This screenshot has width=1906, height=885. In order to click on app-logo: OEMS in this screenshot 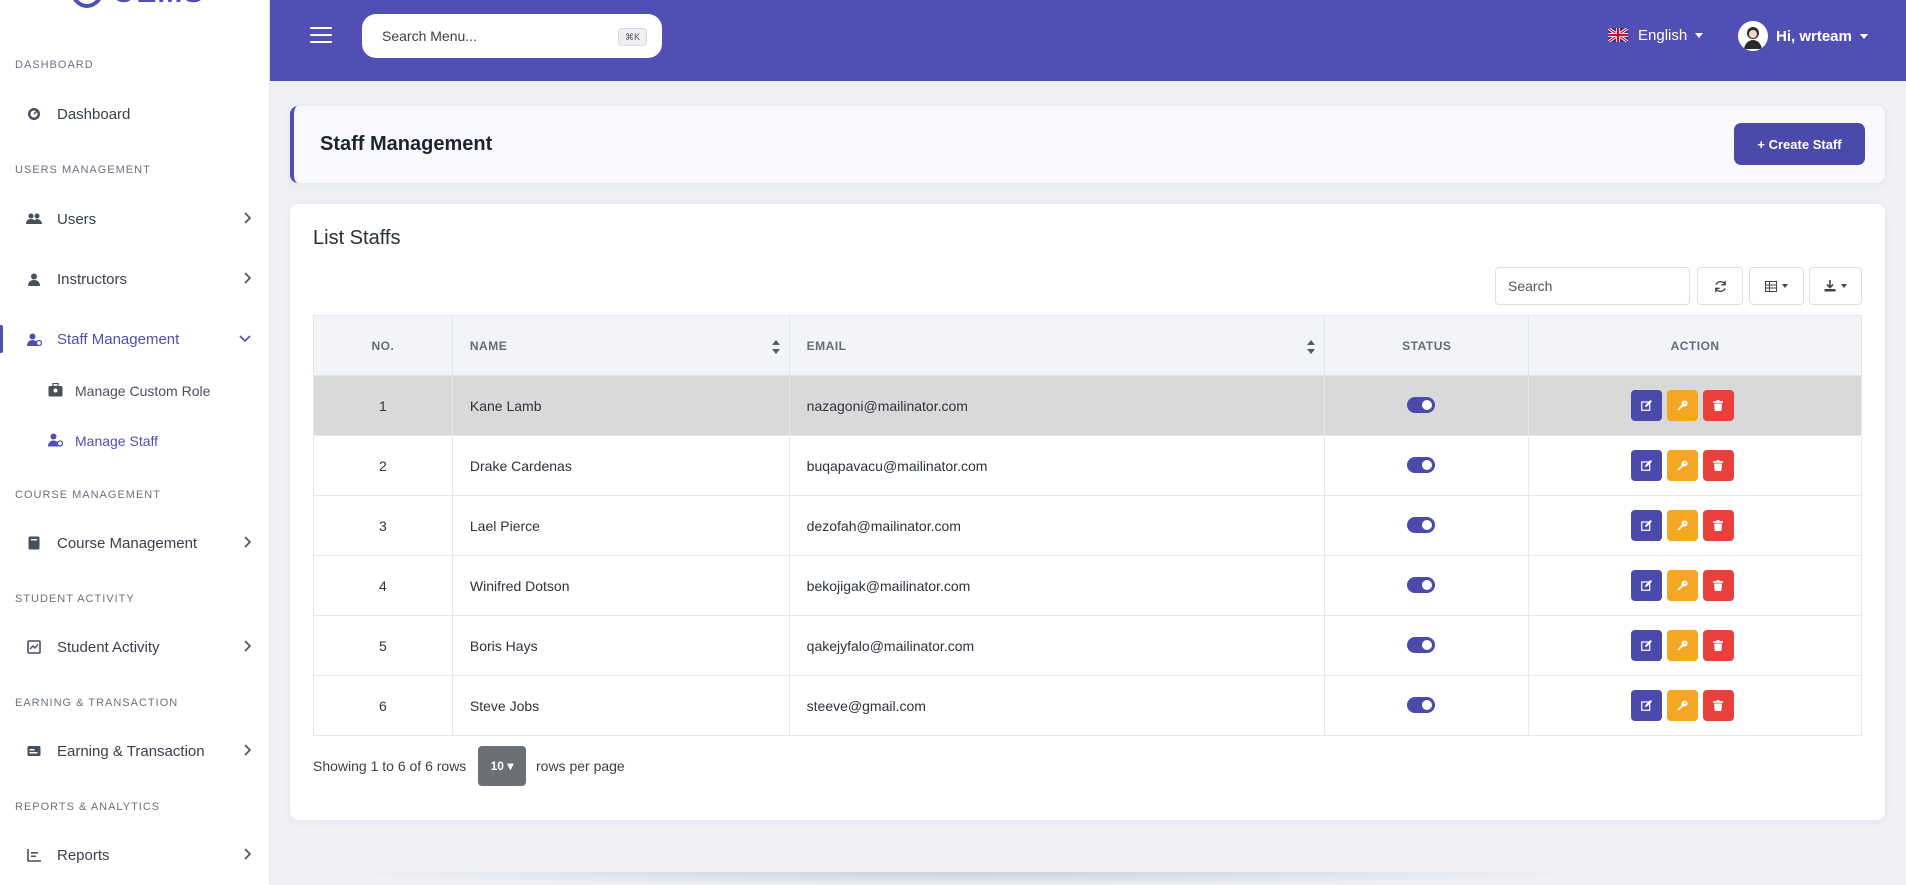, I will do `click(137, 5)`.